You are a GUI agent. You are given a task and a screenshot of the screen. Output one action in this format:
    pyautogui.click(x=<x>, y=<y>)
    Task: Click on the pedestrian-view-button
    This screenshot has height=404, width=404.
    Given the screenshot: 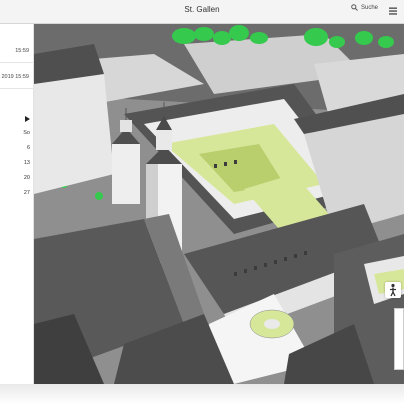 What is the action you would take?
    pyautogui.click(x=393, y=290)
    